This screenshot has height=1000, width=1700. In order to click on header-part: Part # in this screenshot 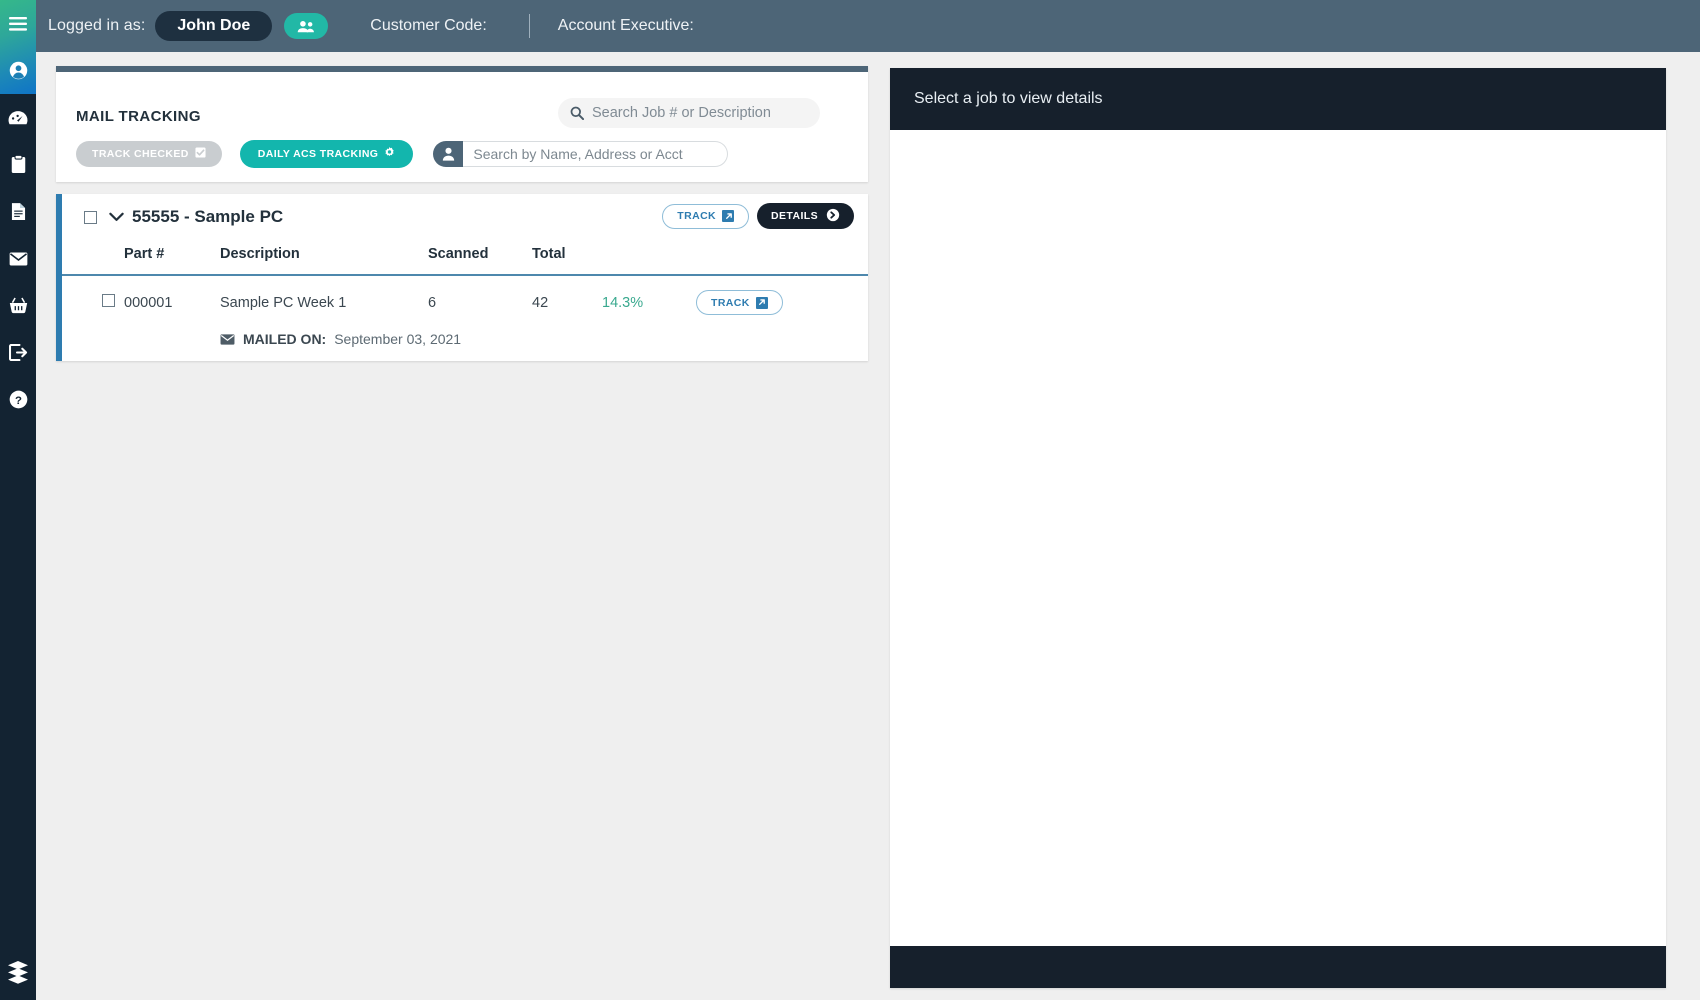, I will do `click(144, 254)`.